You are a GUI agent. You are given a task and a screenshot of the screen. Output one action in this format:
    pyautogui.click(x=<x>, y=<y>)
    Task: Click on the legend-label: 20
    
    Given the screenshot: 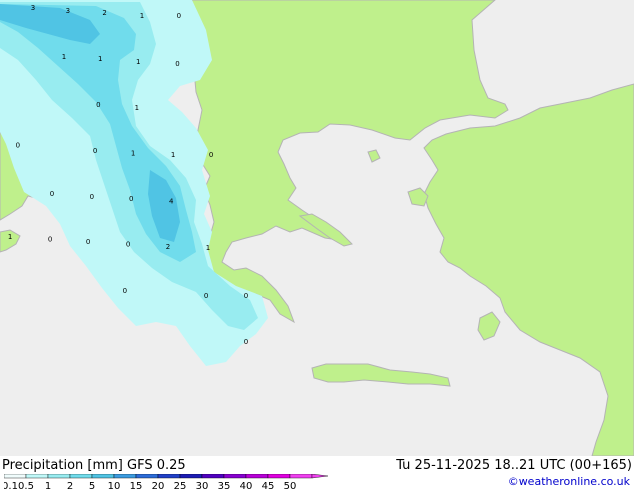 What is the action you would take?
    pyautogui.click(x=158, y=485)
    